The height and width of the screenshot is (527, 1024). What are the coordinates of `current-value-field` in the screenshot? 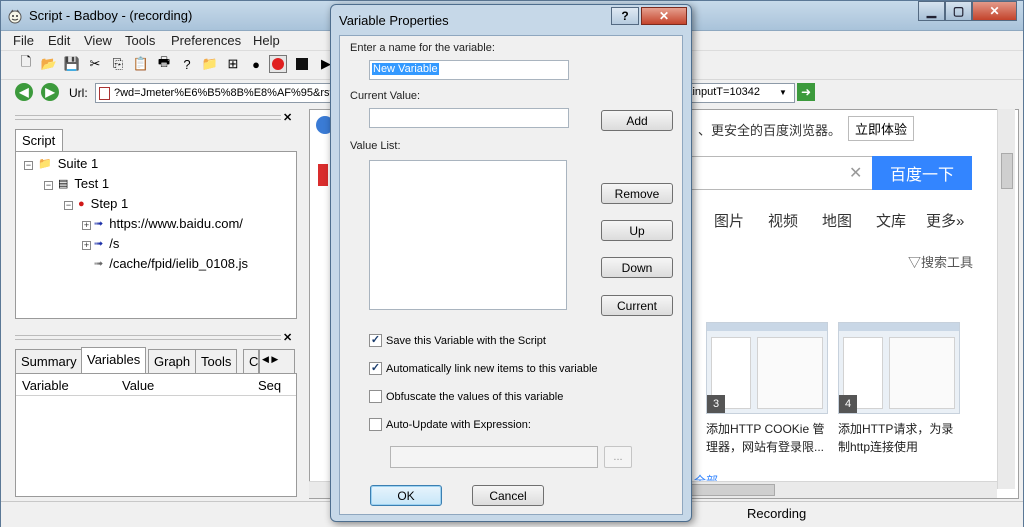 It's located at (469, 118).